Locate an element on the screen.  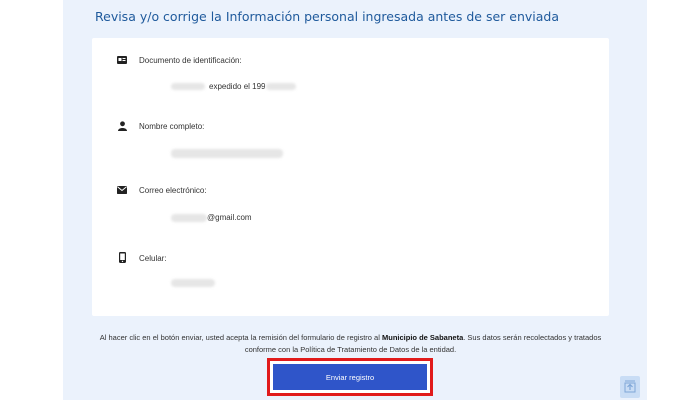
redacted-name is located at coordinates (227, 153).